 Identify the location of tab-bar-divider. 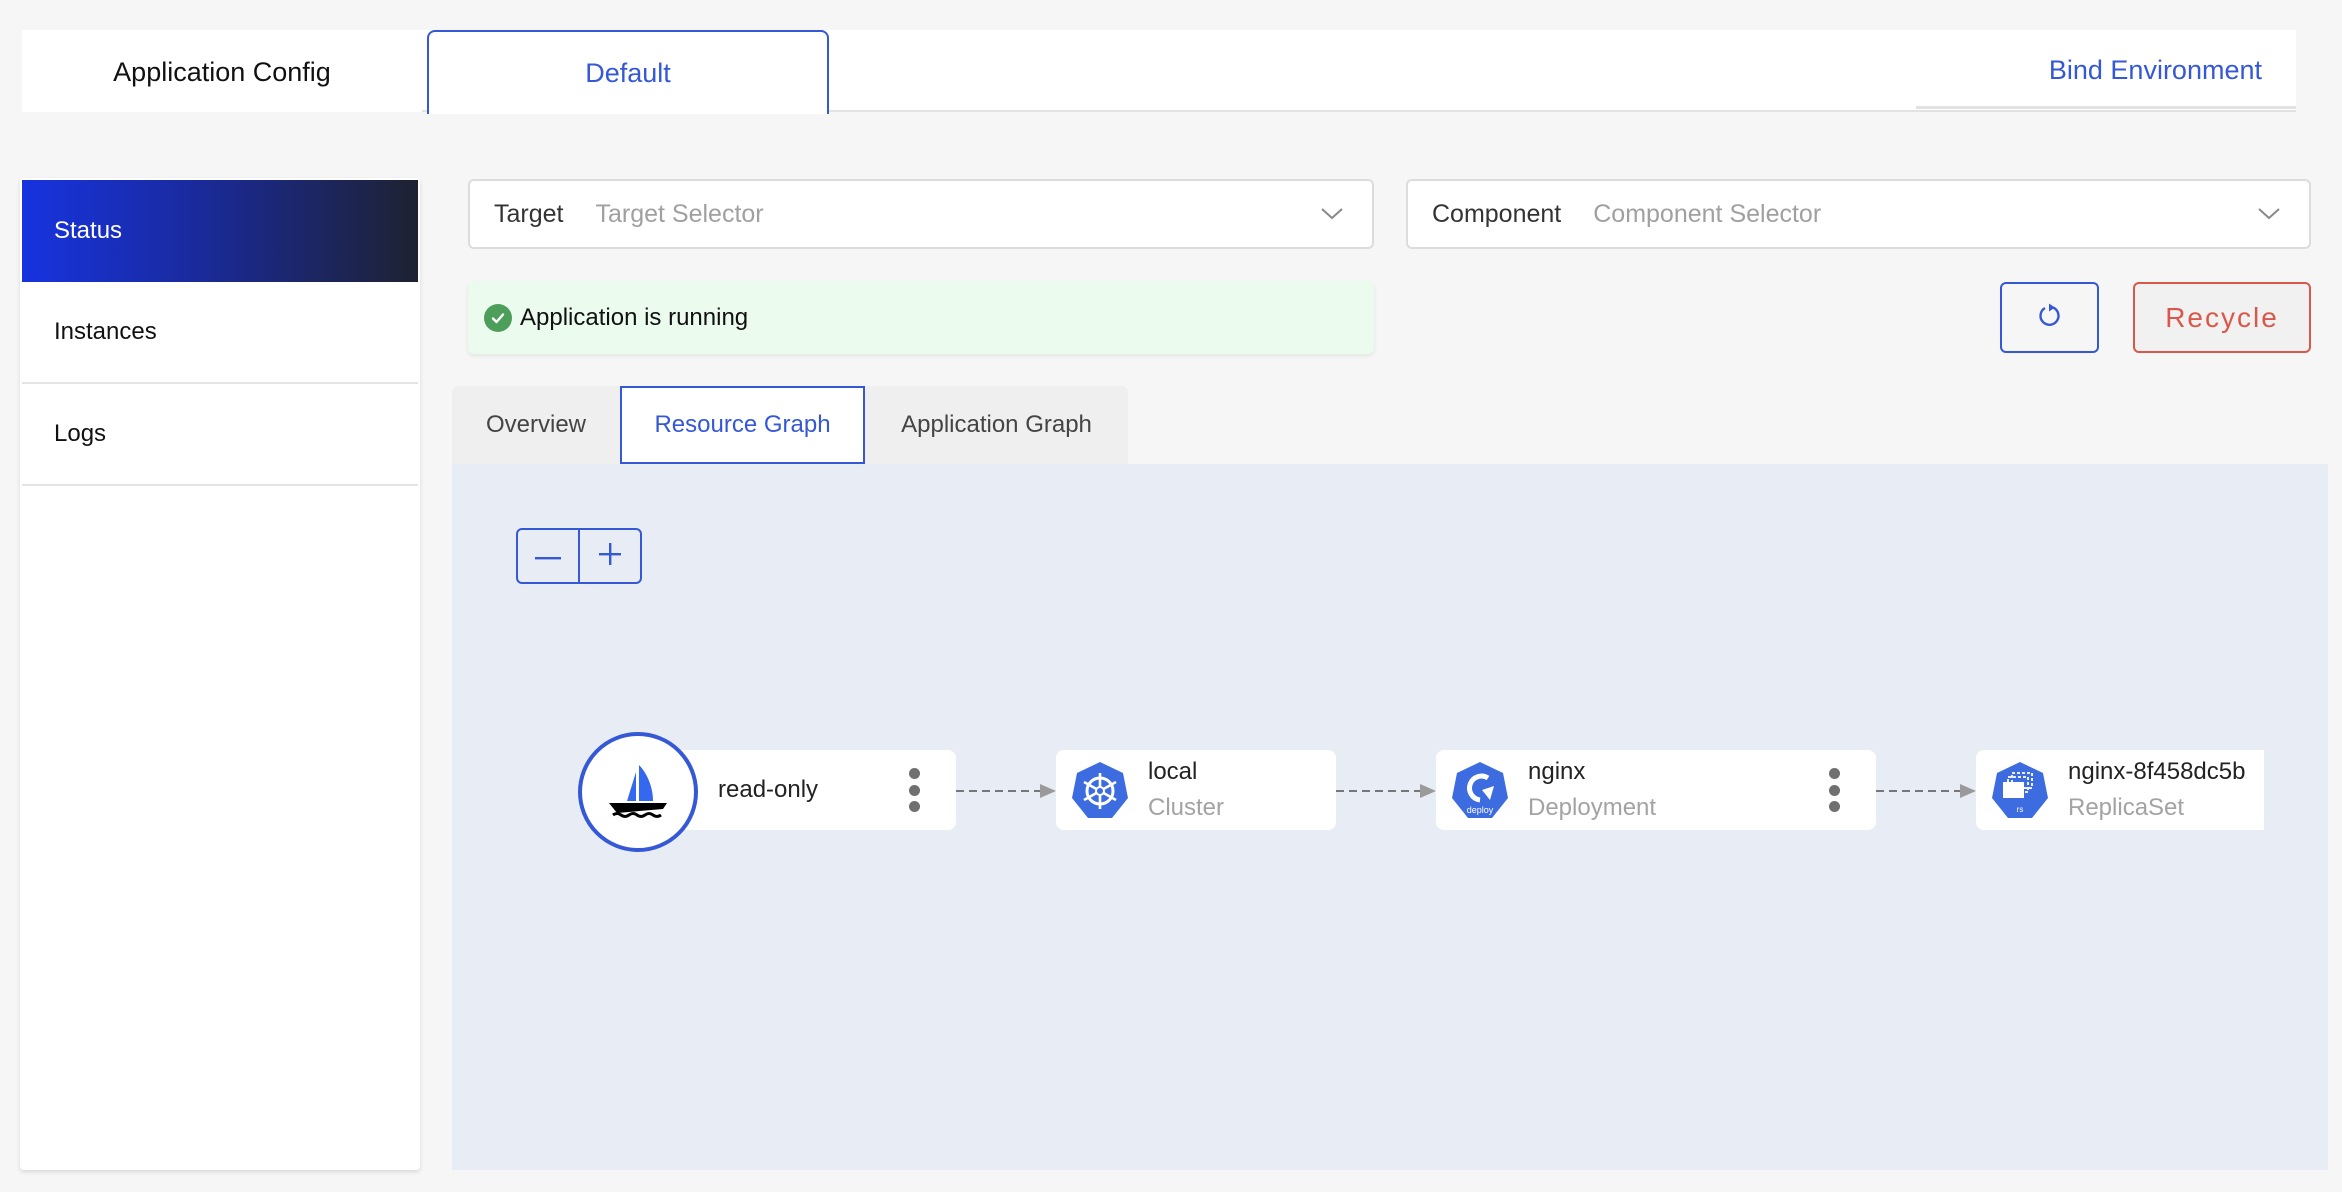
(2106, 107).